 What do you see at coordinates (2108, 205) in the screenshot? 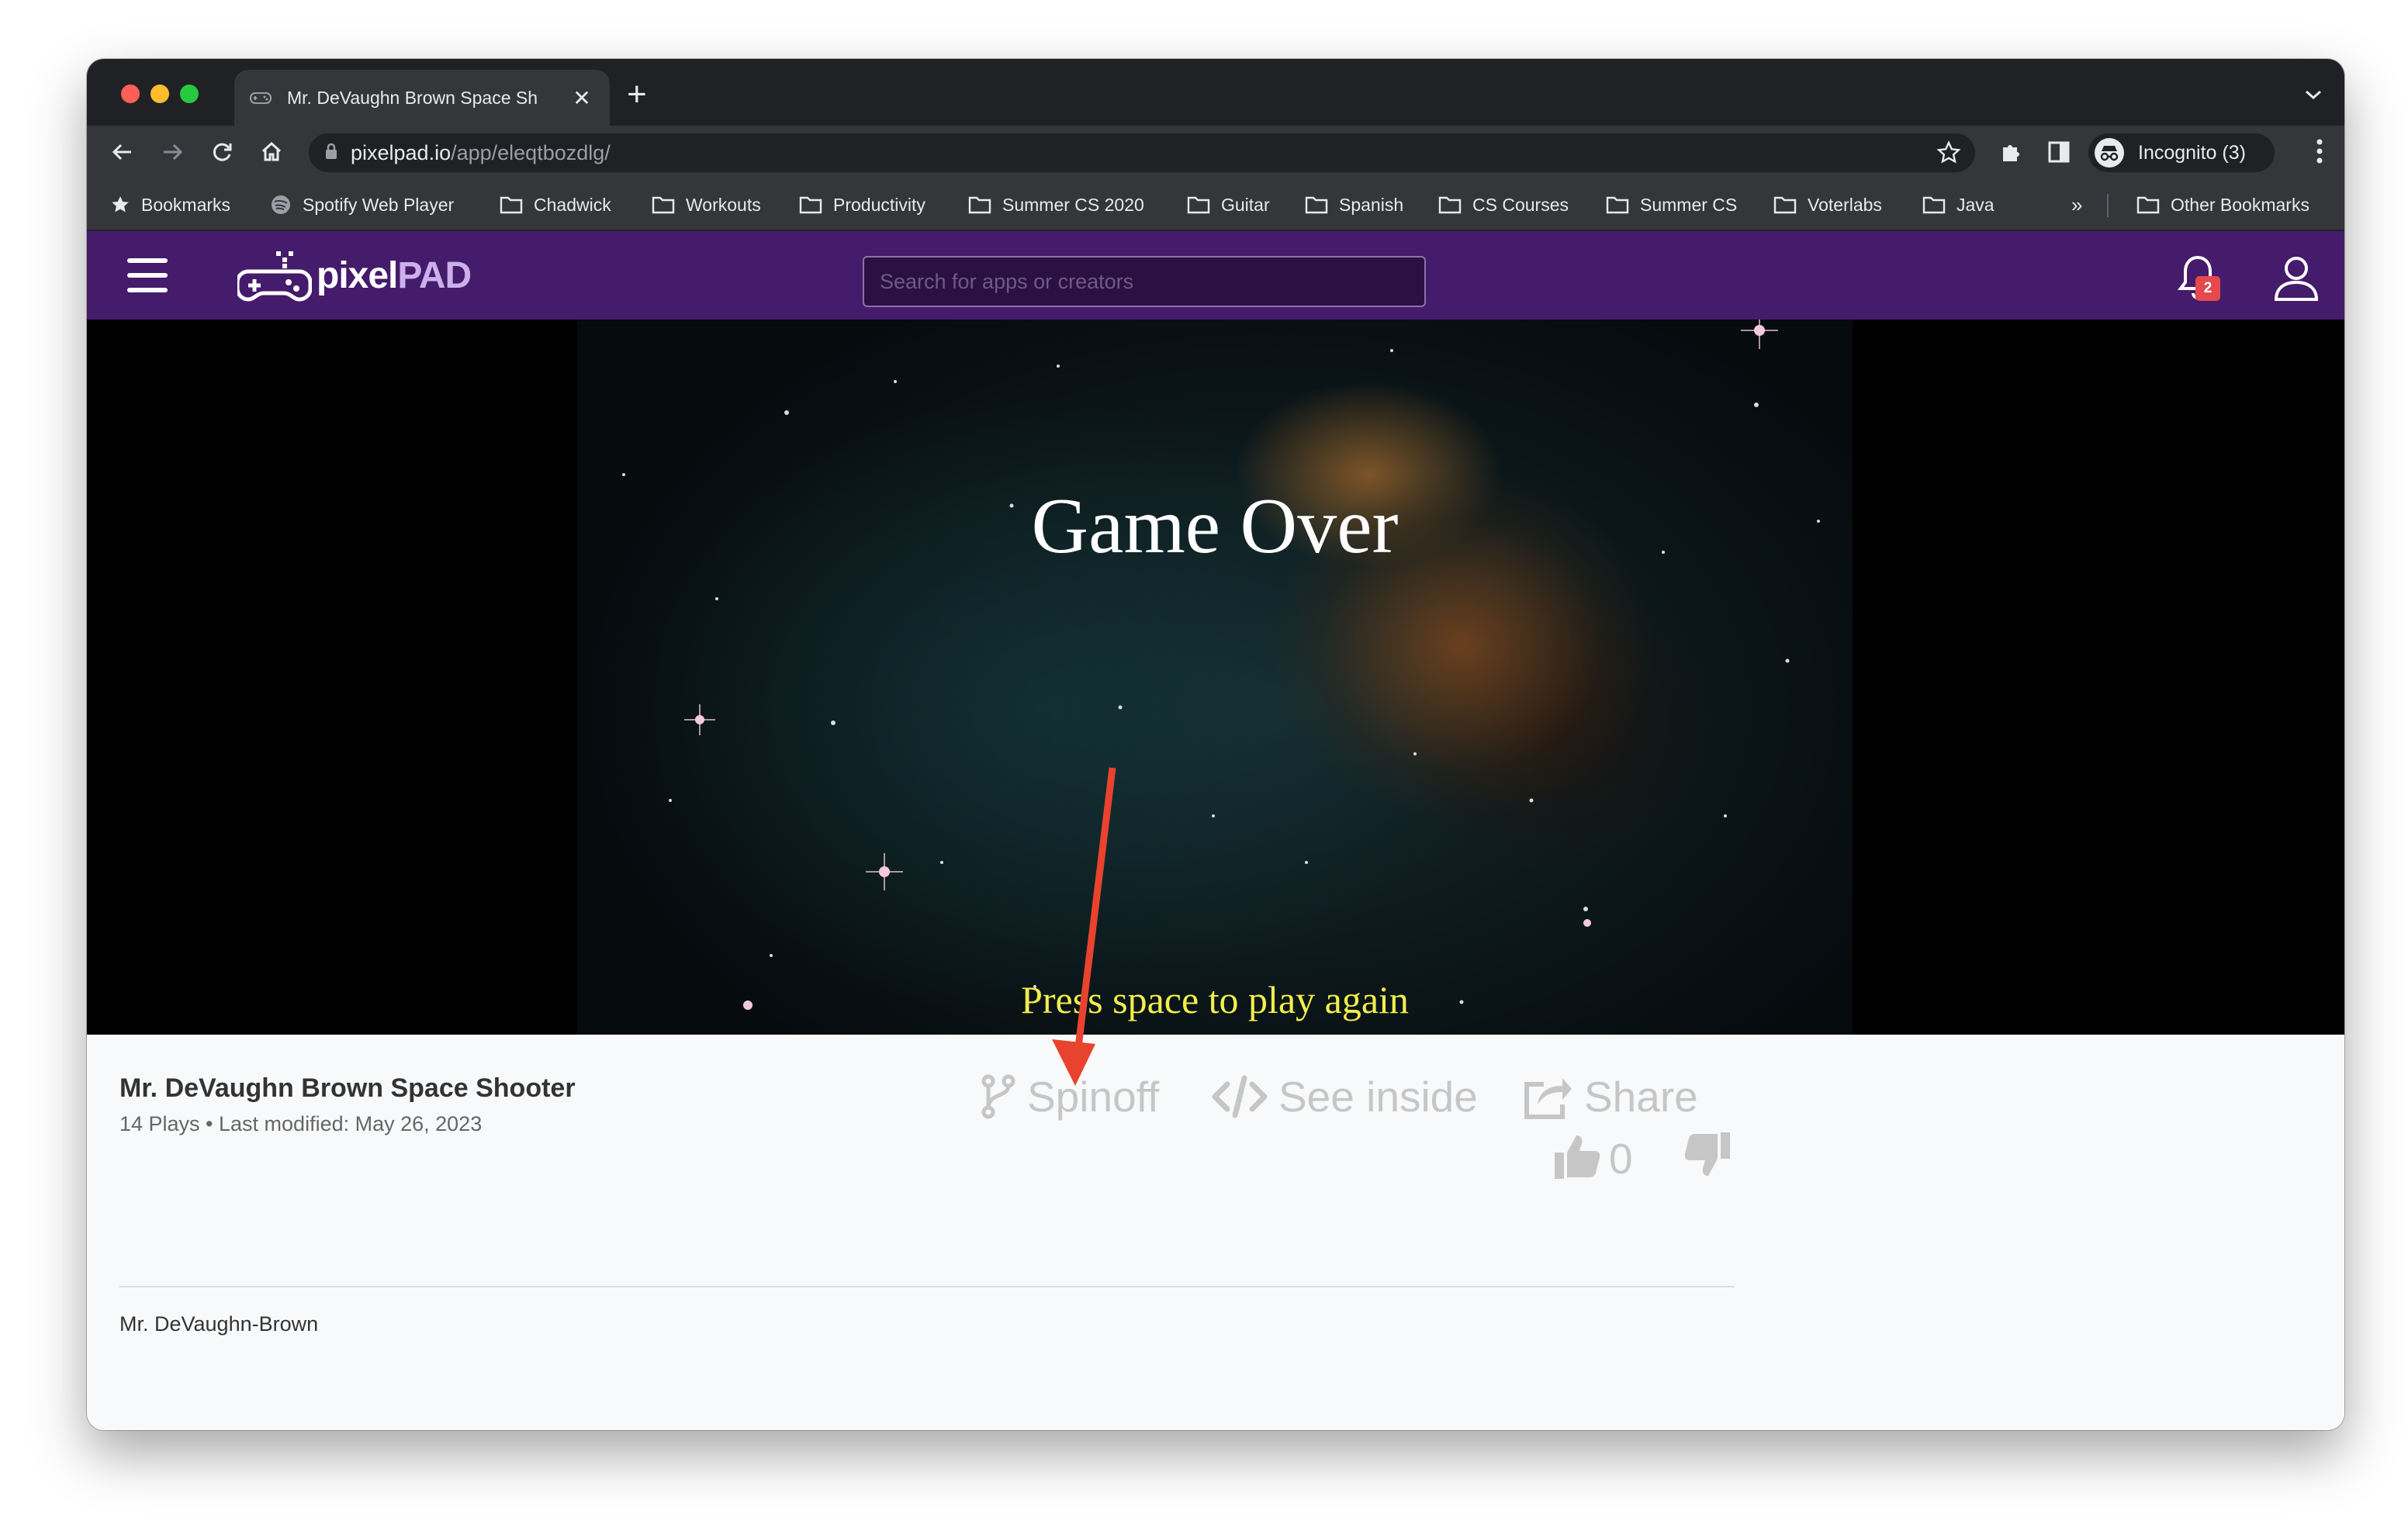
I see `bookmarks-separator` at bounding box center [2108, 205].